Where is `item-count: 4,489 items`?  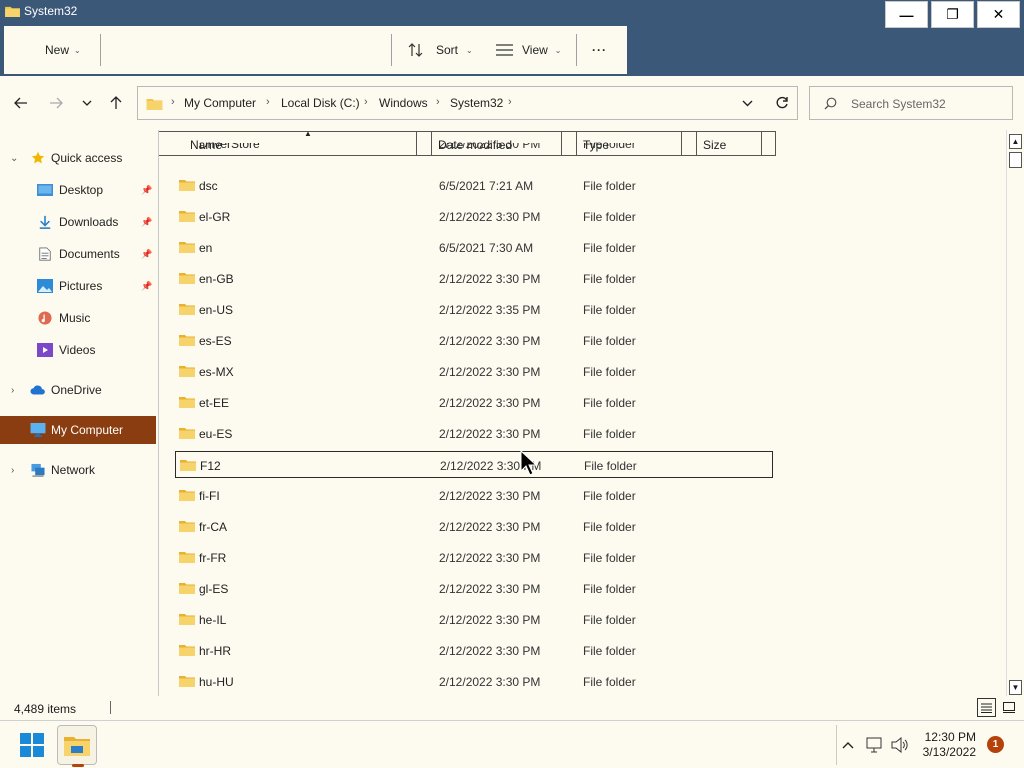
item-count: 4,489 items is located at coordinates (45, 709).